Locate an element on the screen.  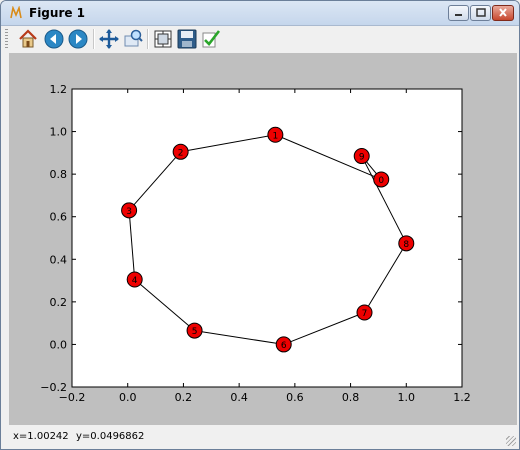
y-tick-label: 0.6 is located at coordinates (59, 217).